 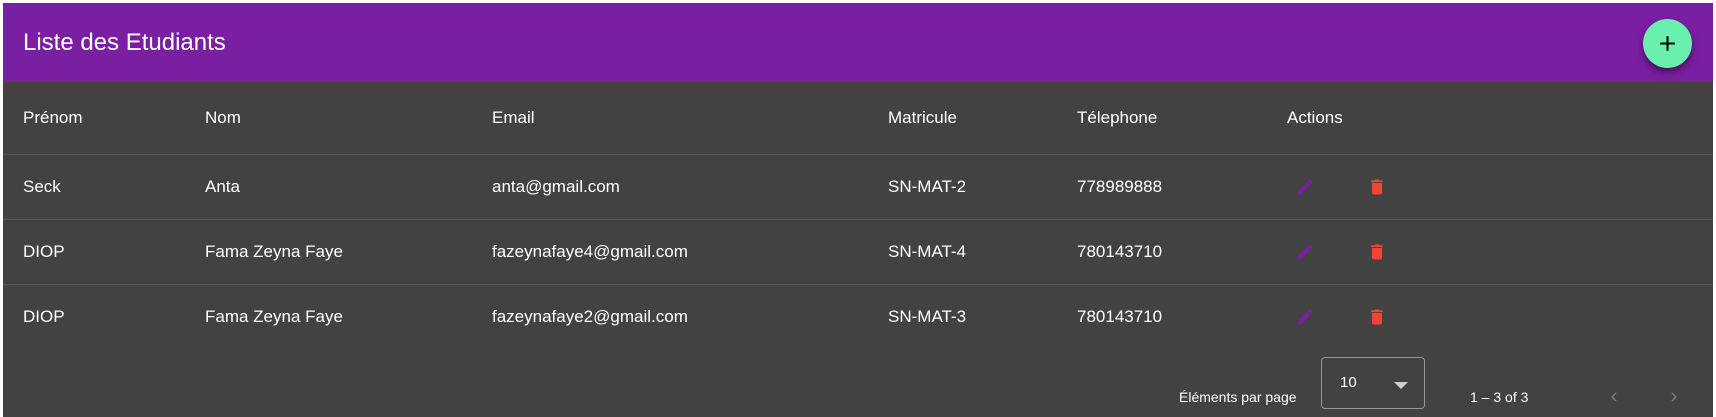 I want to click on plus-icon, so click(x=1667, y=43).